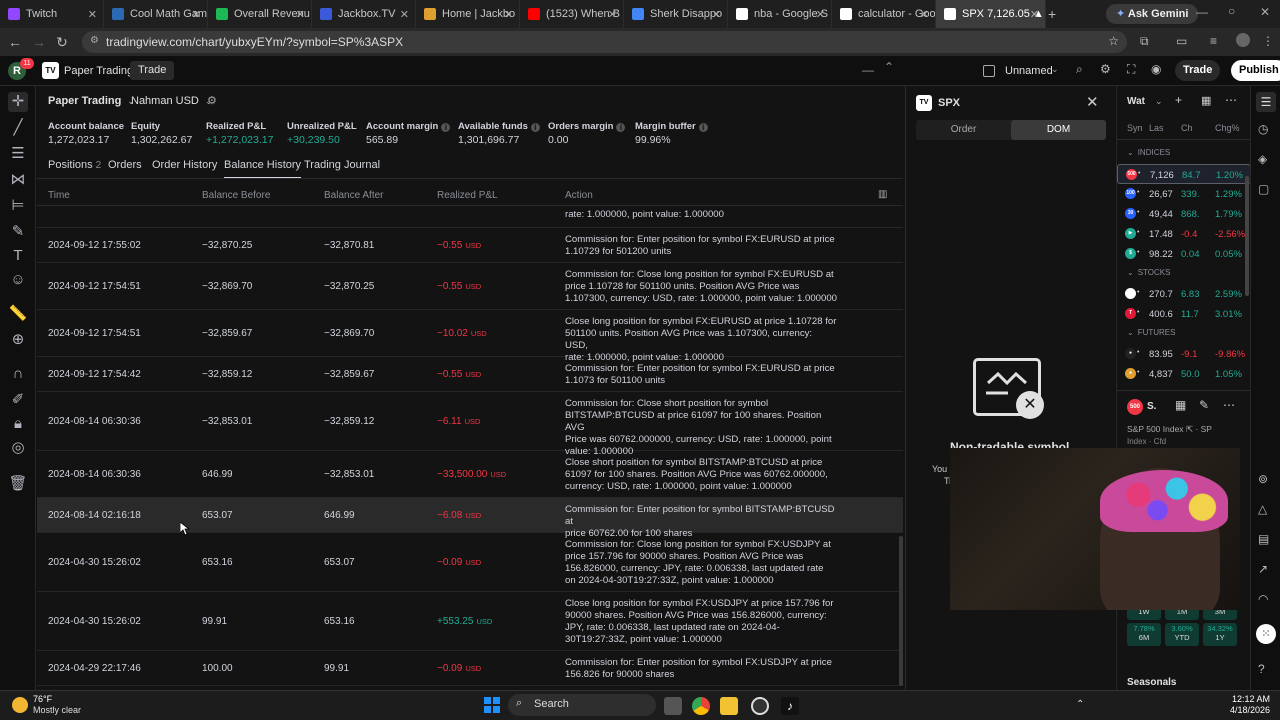 This screenshot has height=720, width=1280. I want to click on weather-temp: 76°F, so click(42, 699).